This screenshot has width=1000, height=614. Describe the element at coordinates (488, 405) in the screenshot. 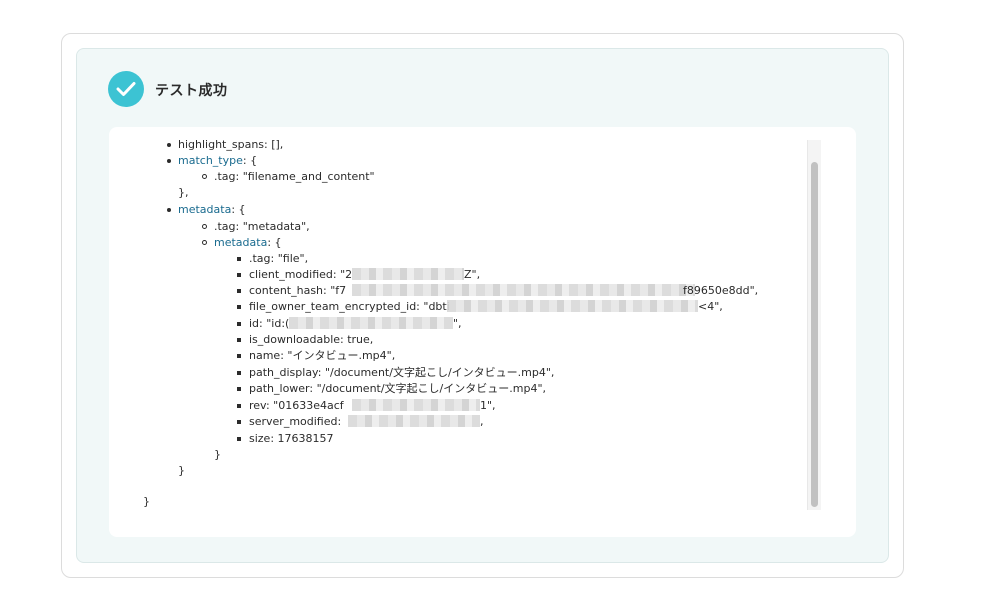

I see `code-line-rev-end: 1",` at that location.